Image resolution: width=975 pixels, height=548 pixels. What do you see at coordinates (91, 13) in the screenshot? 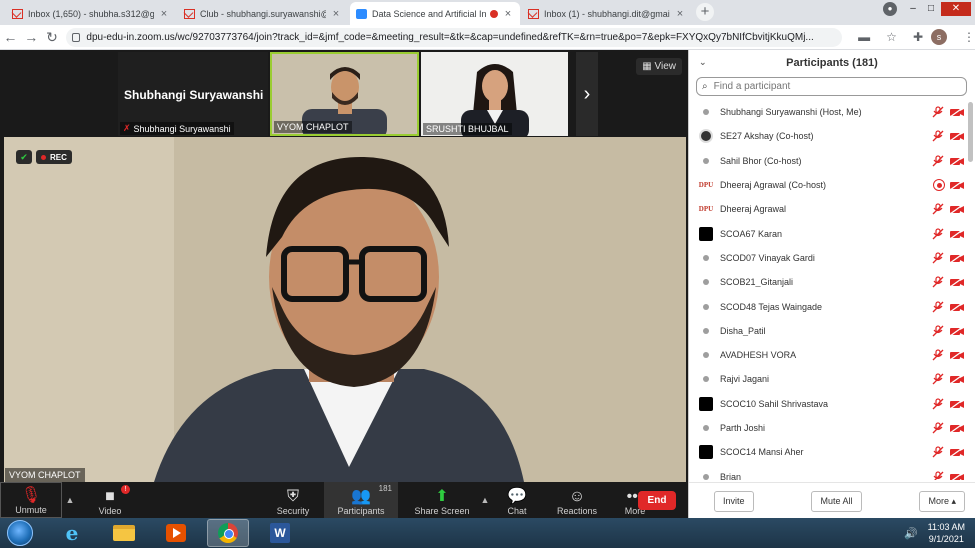
I see `browser-tab: Inbox (1,650) - shubha.s312@gm ×` at bounding box center [91, 13].